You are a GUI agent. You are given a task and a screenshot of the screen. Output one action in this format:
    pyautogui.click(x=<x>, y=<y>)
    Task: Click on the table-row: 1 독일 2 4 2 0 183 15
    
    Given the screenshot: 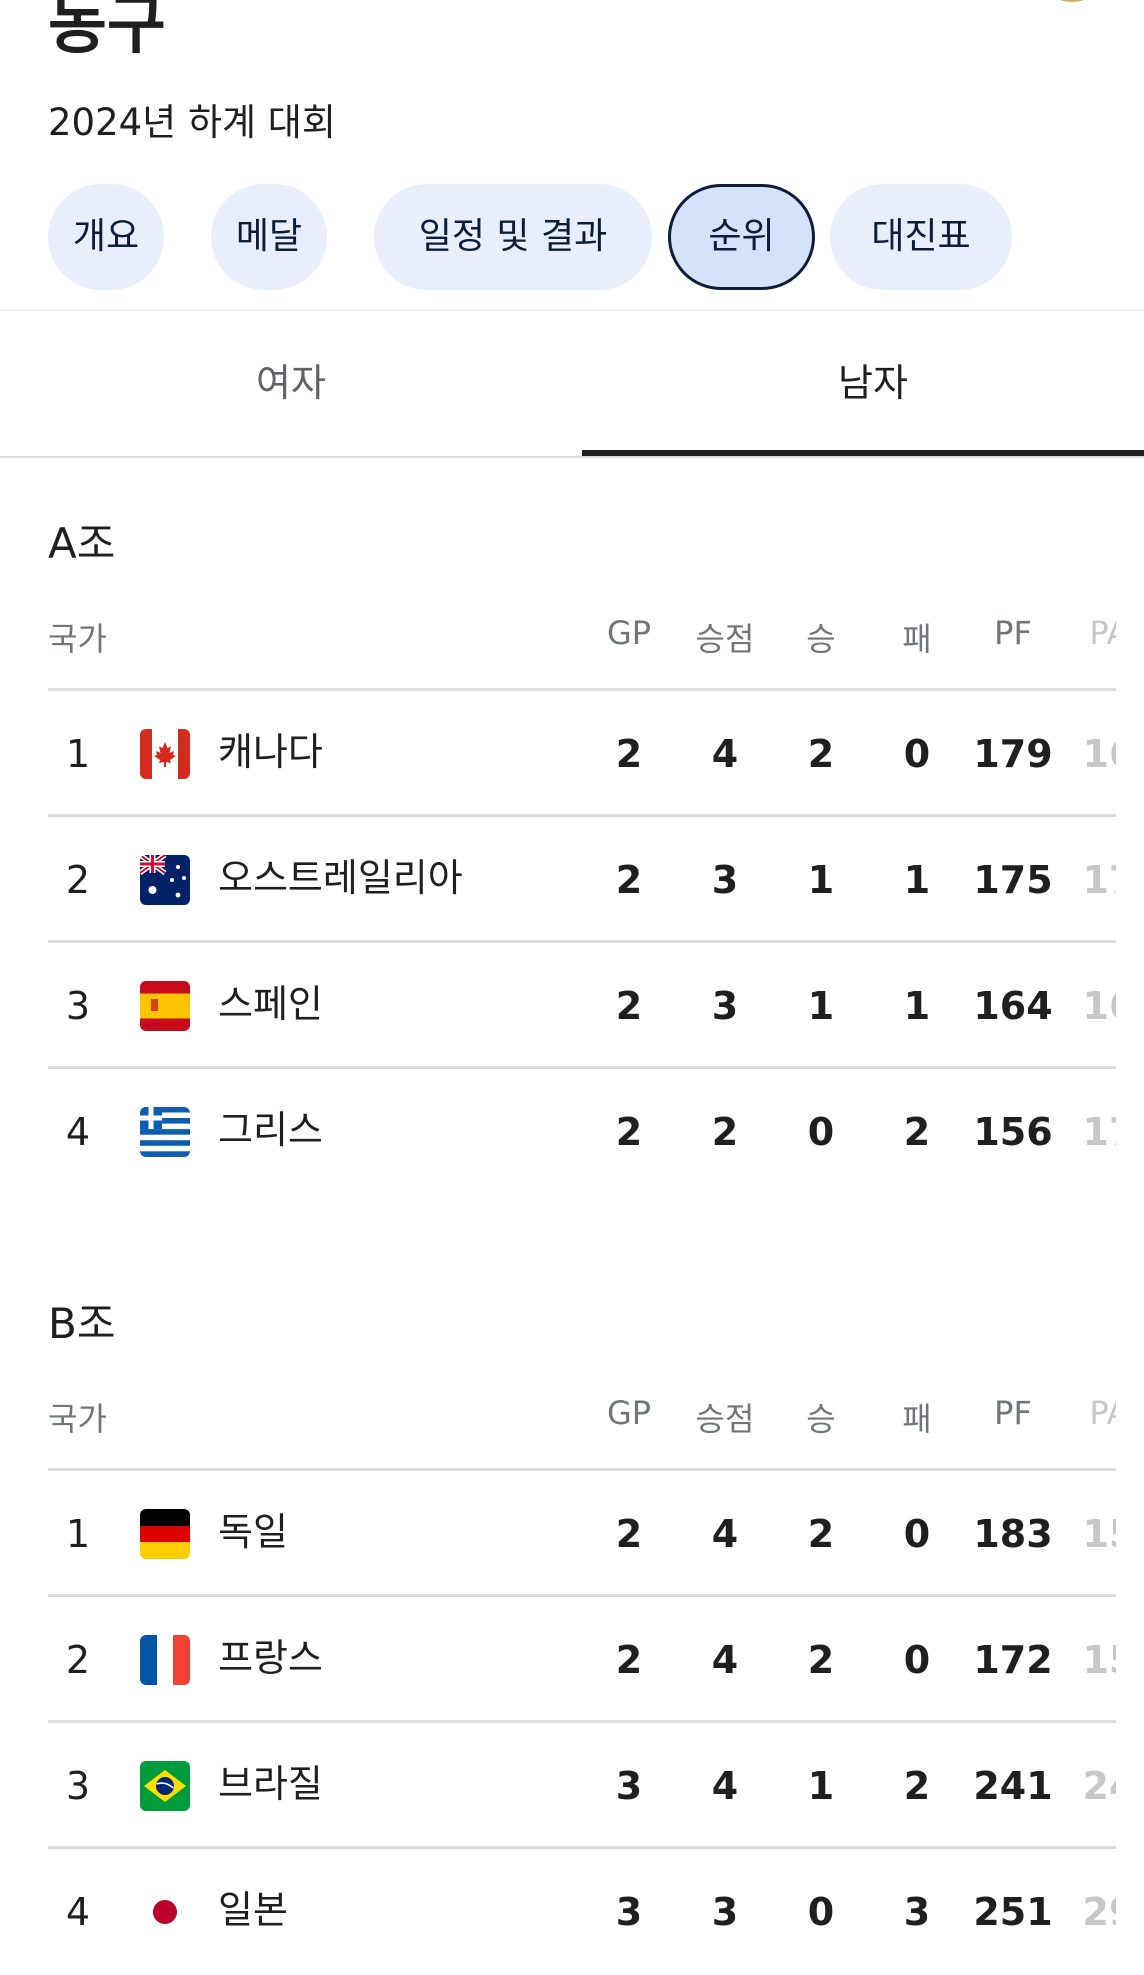 What is the action you would take?
    pyautogui.click(x=572, y=1534)
    